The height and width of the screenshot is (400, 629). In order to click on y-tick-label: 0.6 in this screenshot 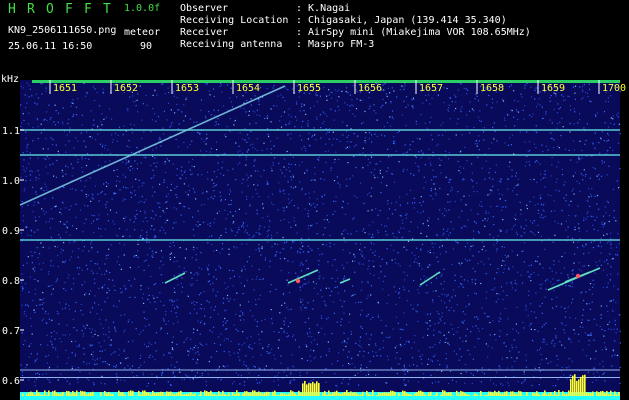, I will do `click(11, 381)`.